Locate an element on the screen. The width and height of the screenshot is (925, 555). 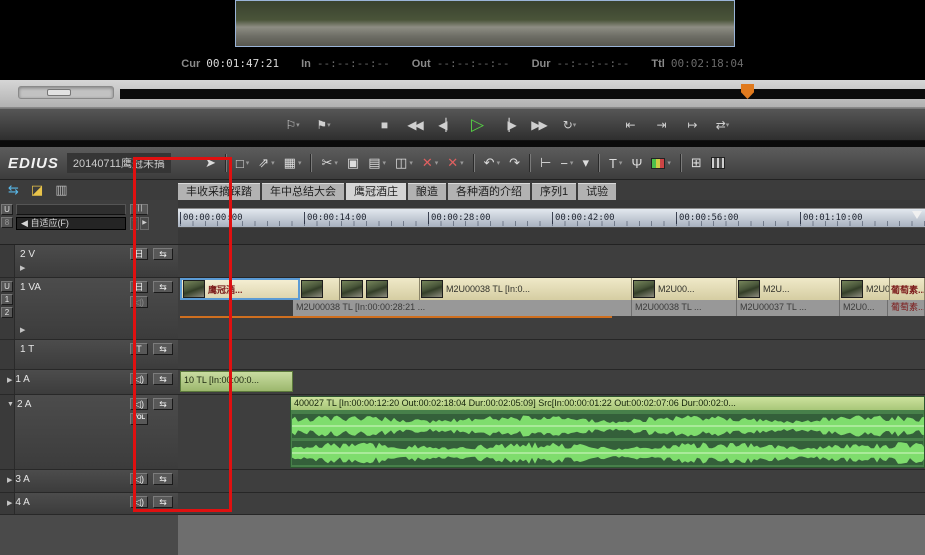
sequence-tab-5: 各种酒的介绍 is located at coordinates (489, 191).